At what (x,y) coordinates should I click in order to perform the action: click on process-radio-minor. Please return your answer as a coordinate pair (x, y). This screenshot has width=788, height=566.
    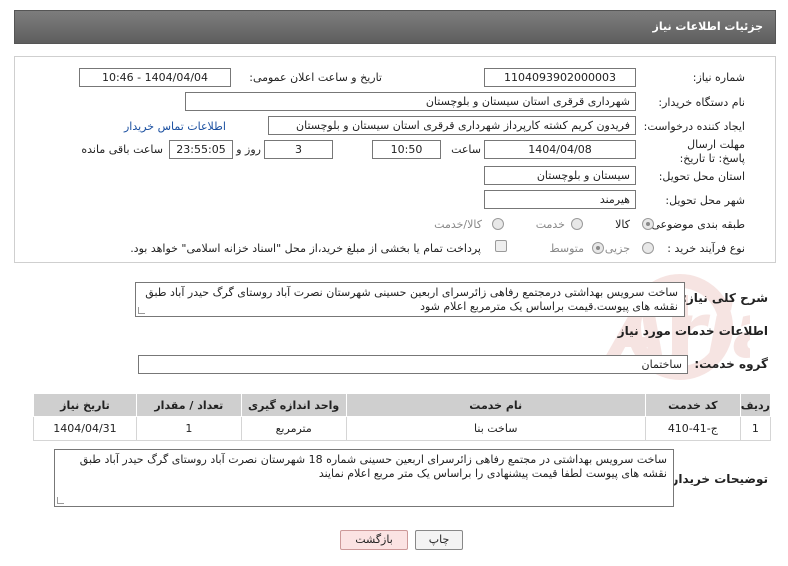
    Looking at the image, I should click on (648, 248).